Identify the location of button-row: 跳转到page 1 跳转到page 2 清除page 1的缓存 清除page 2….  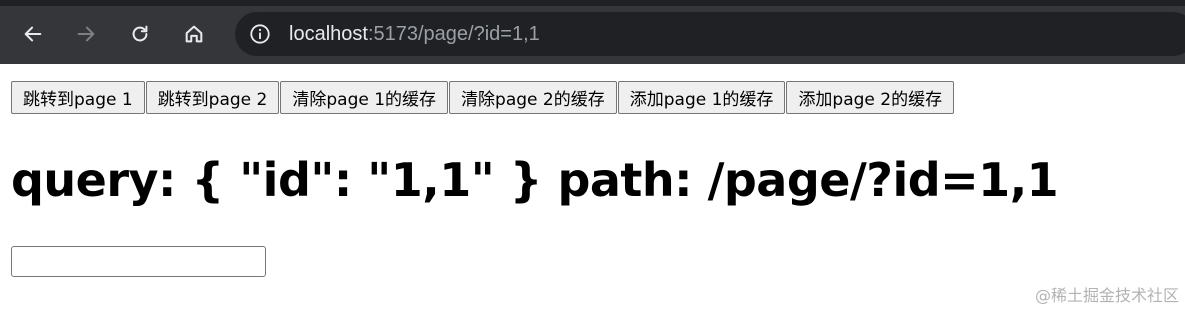
(483, 97).